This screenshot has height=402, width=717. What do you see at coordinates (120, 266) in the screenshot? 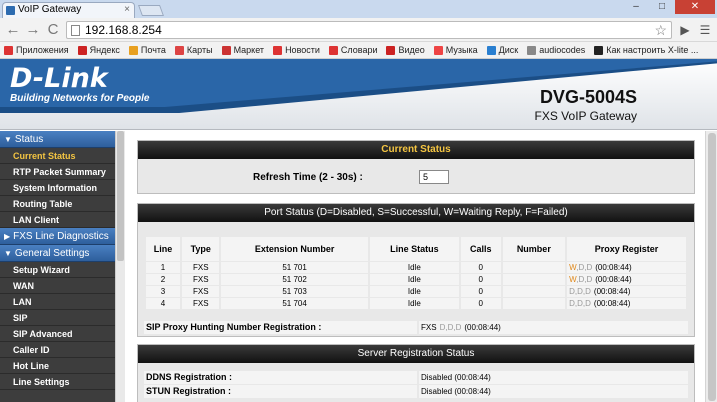
I see `sidebar-scrollbar` at bounding box center [120, 266].